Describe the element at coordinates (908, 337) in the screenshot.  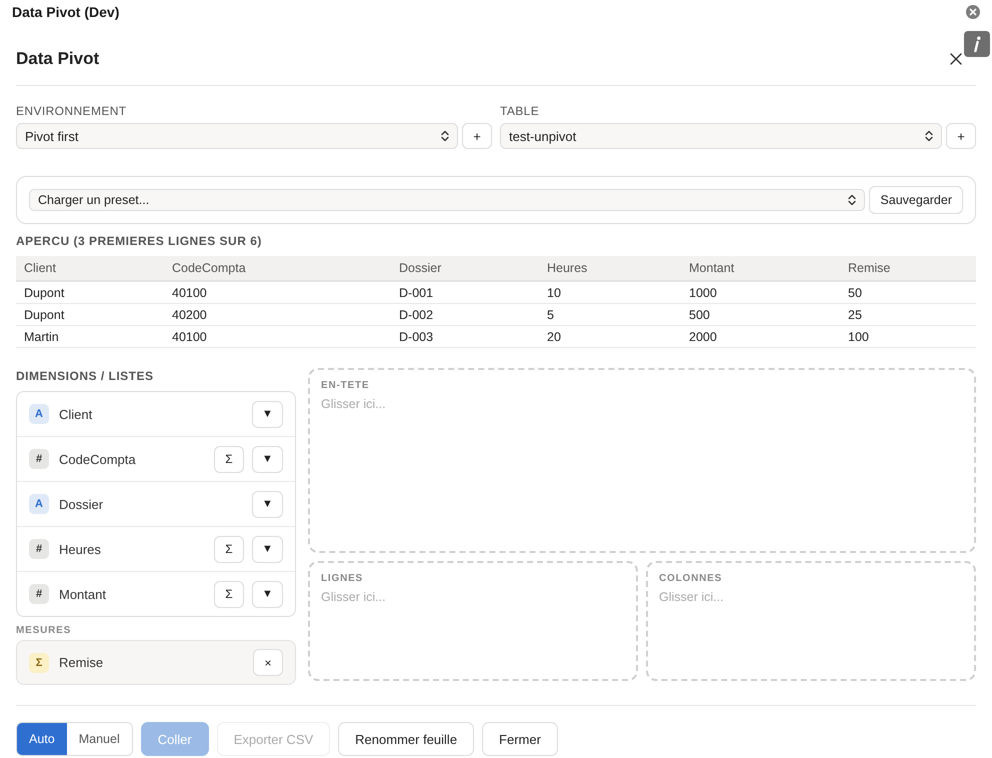
I see `table-cell: 100` at that location.